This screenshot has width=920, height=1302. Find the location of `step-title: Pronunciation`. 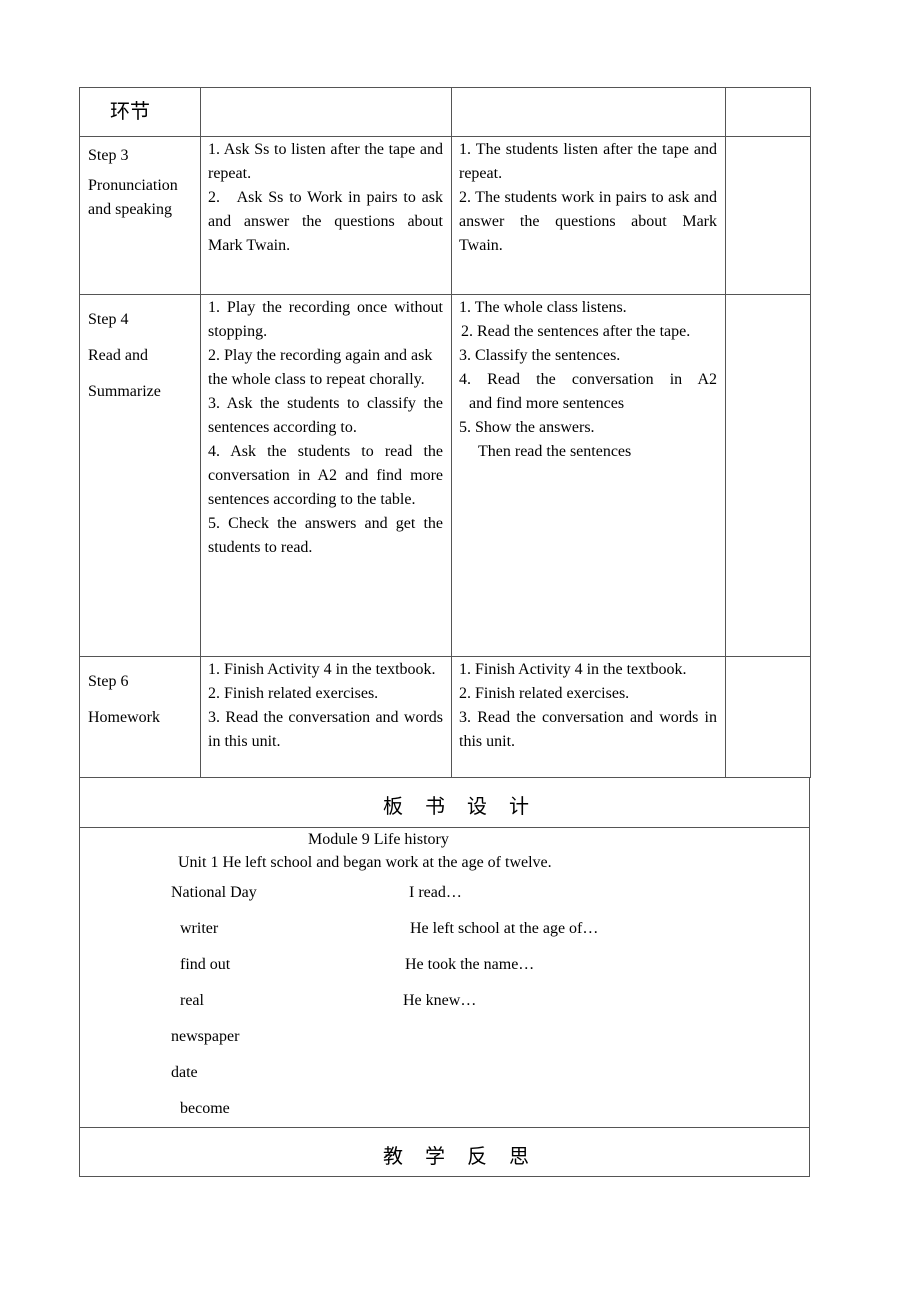

step-title: Pronunciation is located at coordinates (133, 185).